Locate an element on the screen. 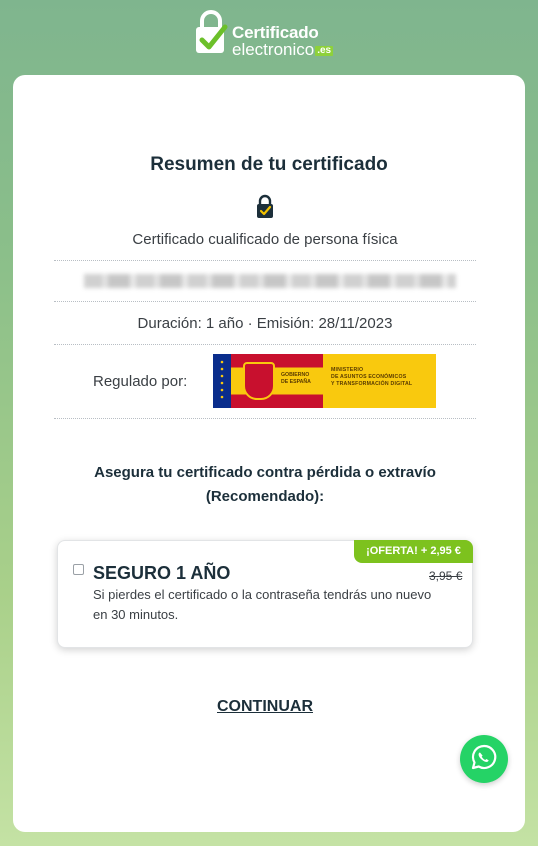  insurance-checkbox is located at coordinates (78, 569).